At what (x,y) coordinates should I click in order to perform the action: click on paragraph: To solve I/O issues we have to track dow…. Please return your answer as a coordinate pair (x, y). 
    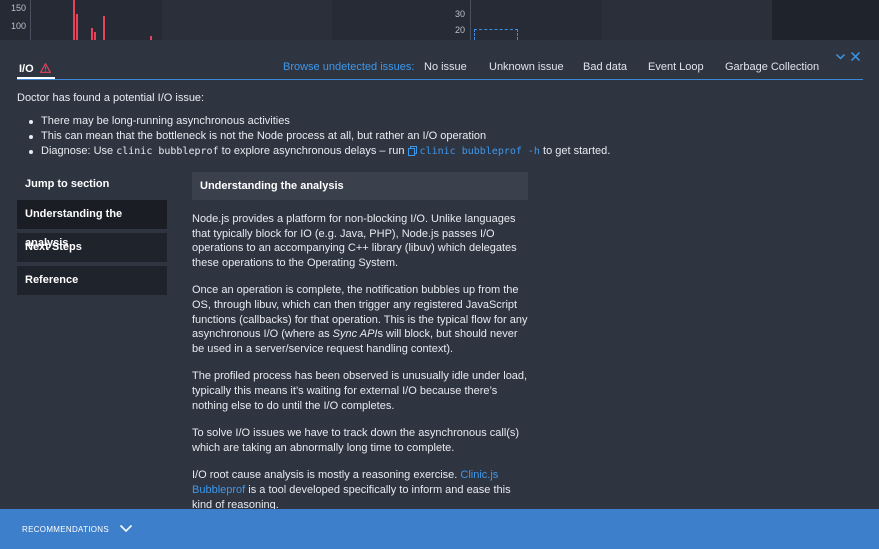
    Looking at the image, I should click on (356, 440).